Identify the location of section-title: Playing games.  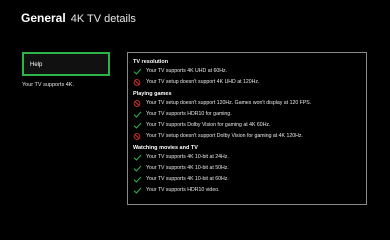
(152, 94).